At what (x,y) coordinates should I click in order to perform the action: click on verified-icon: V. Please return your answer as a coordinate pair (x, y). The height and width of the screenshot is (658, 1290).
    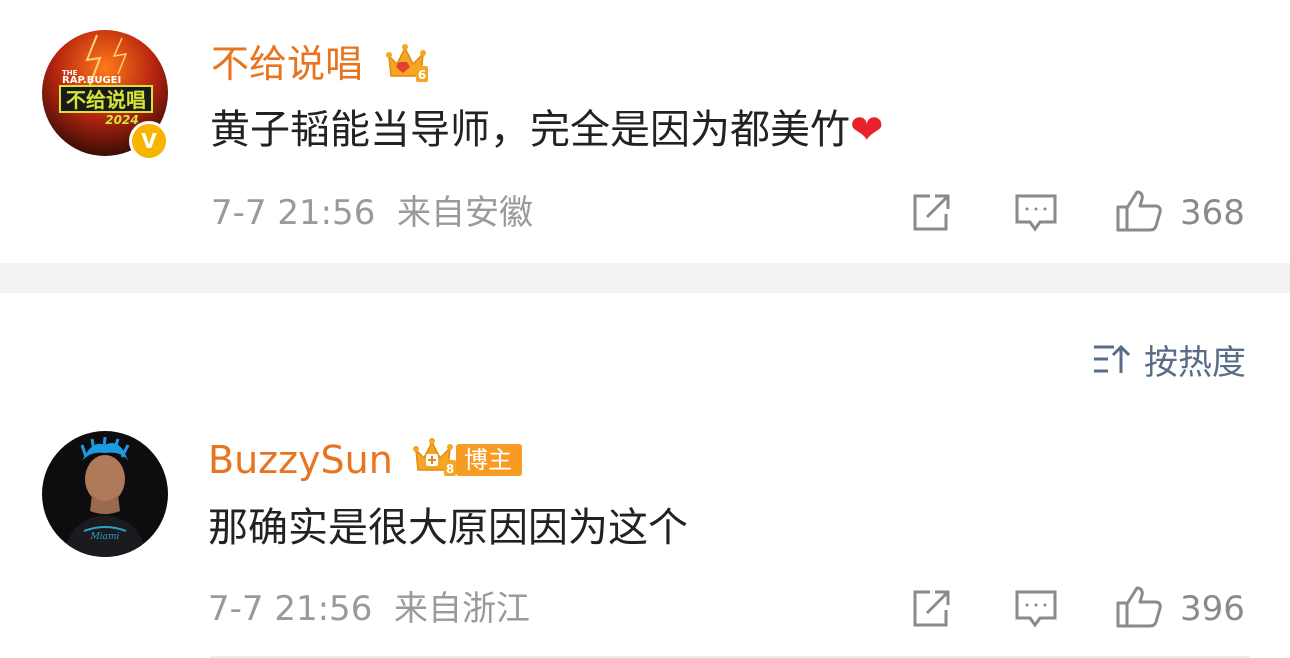
    Looking at the image, I should click on (149, 141).